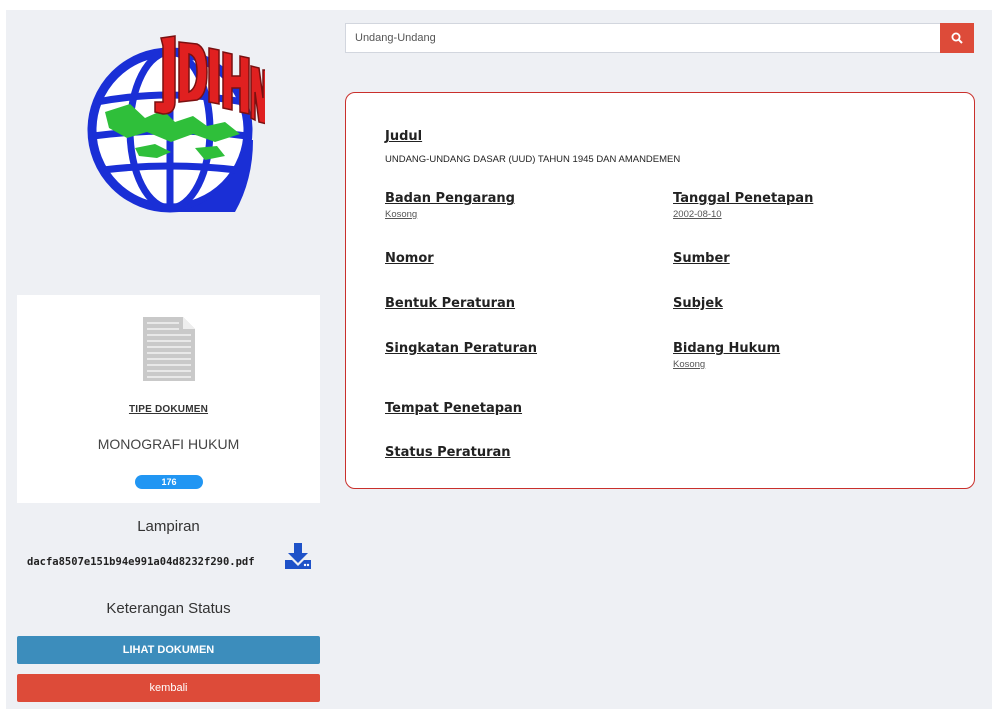  I want to click on tanggal-penetapan-value: 2002-08-10, so click(697, 214).